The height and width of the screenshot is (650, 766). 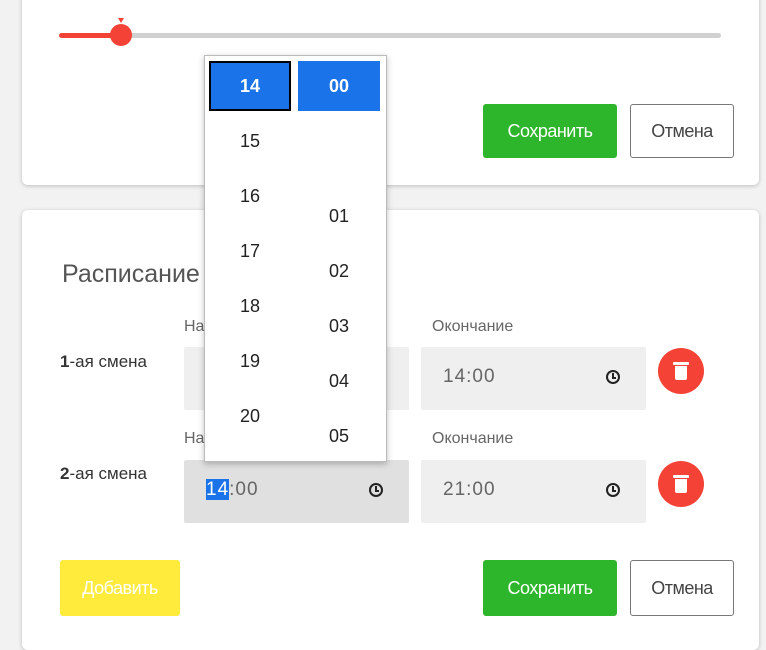 What do you see at coordinates (469, 376) in the screenshot?
I see `shift-1-end-value: 14:00` at bounding box center [469, 376].